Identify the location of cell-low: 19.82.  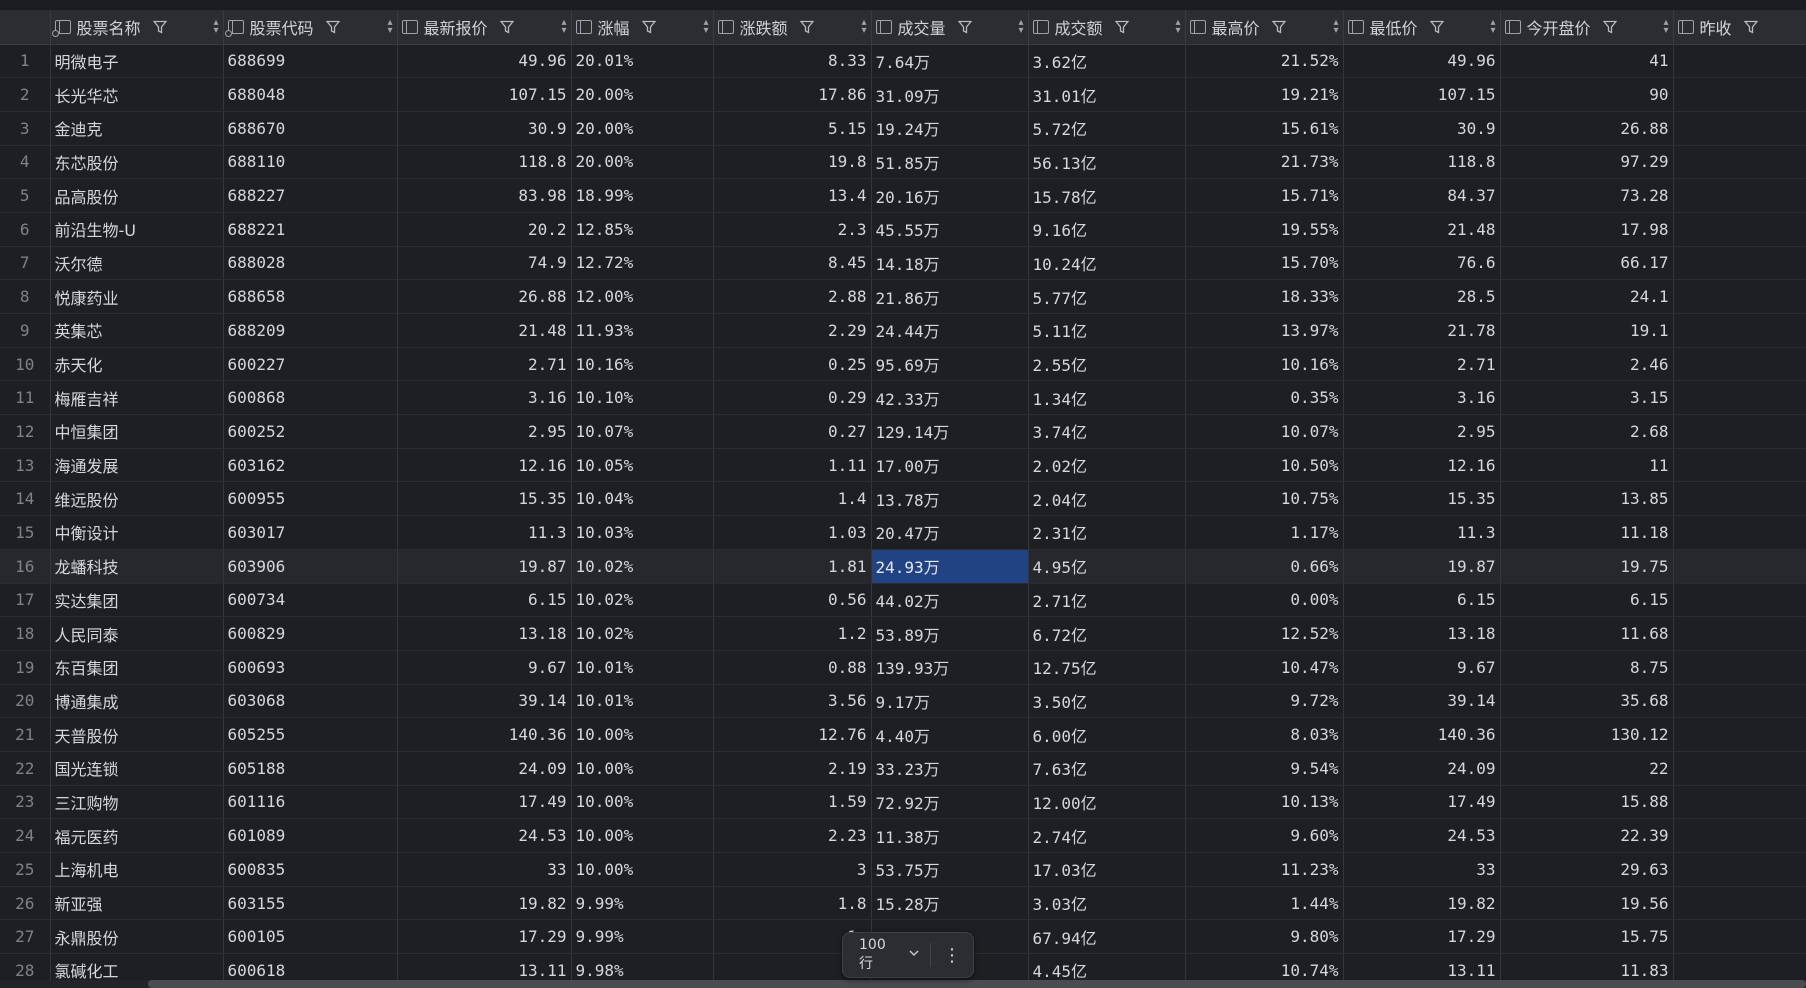
(1422, 903).